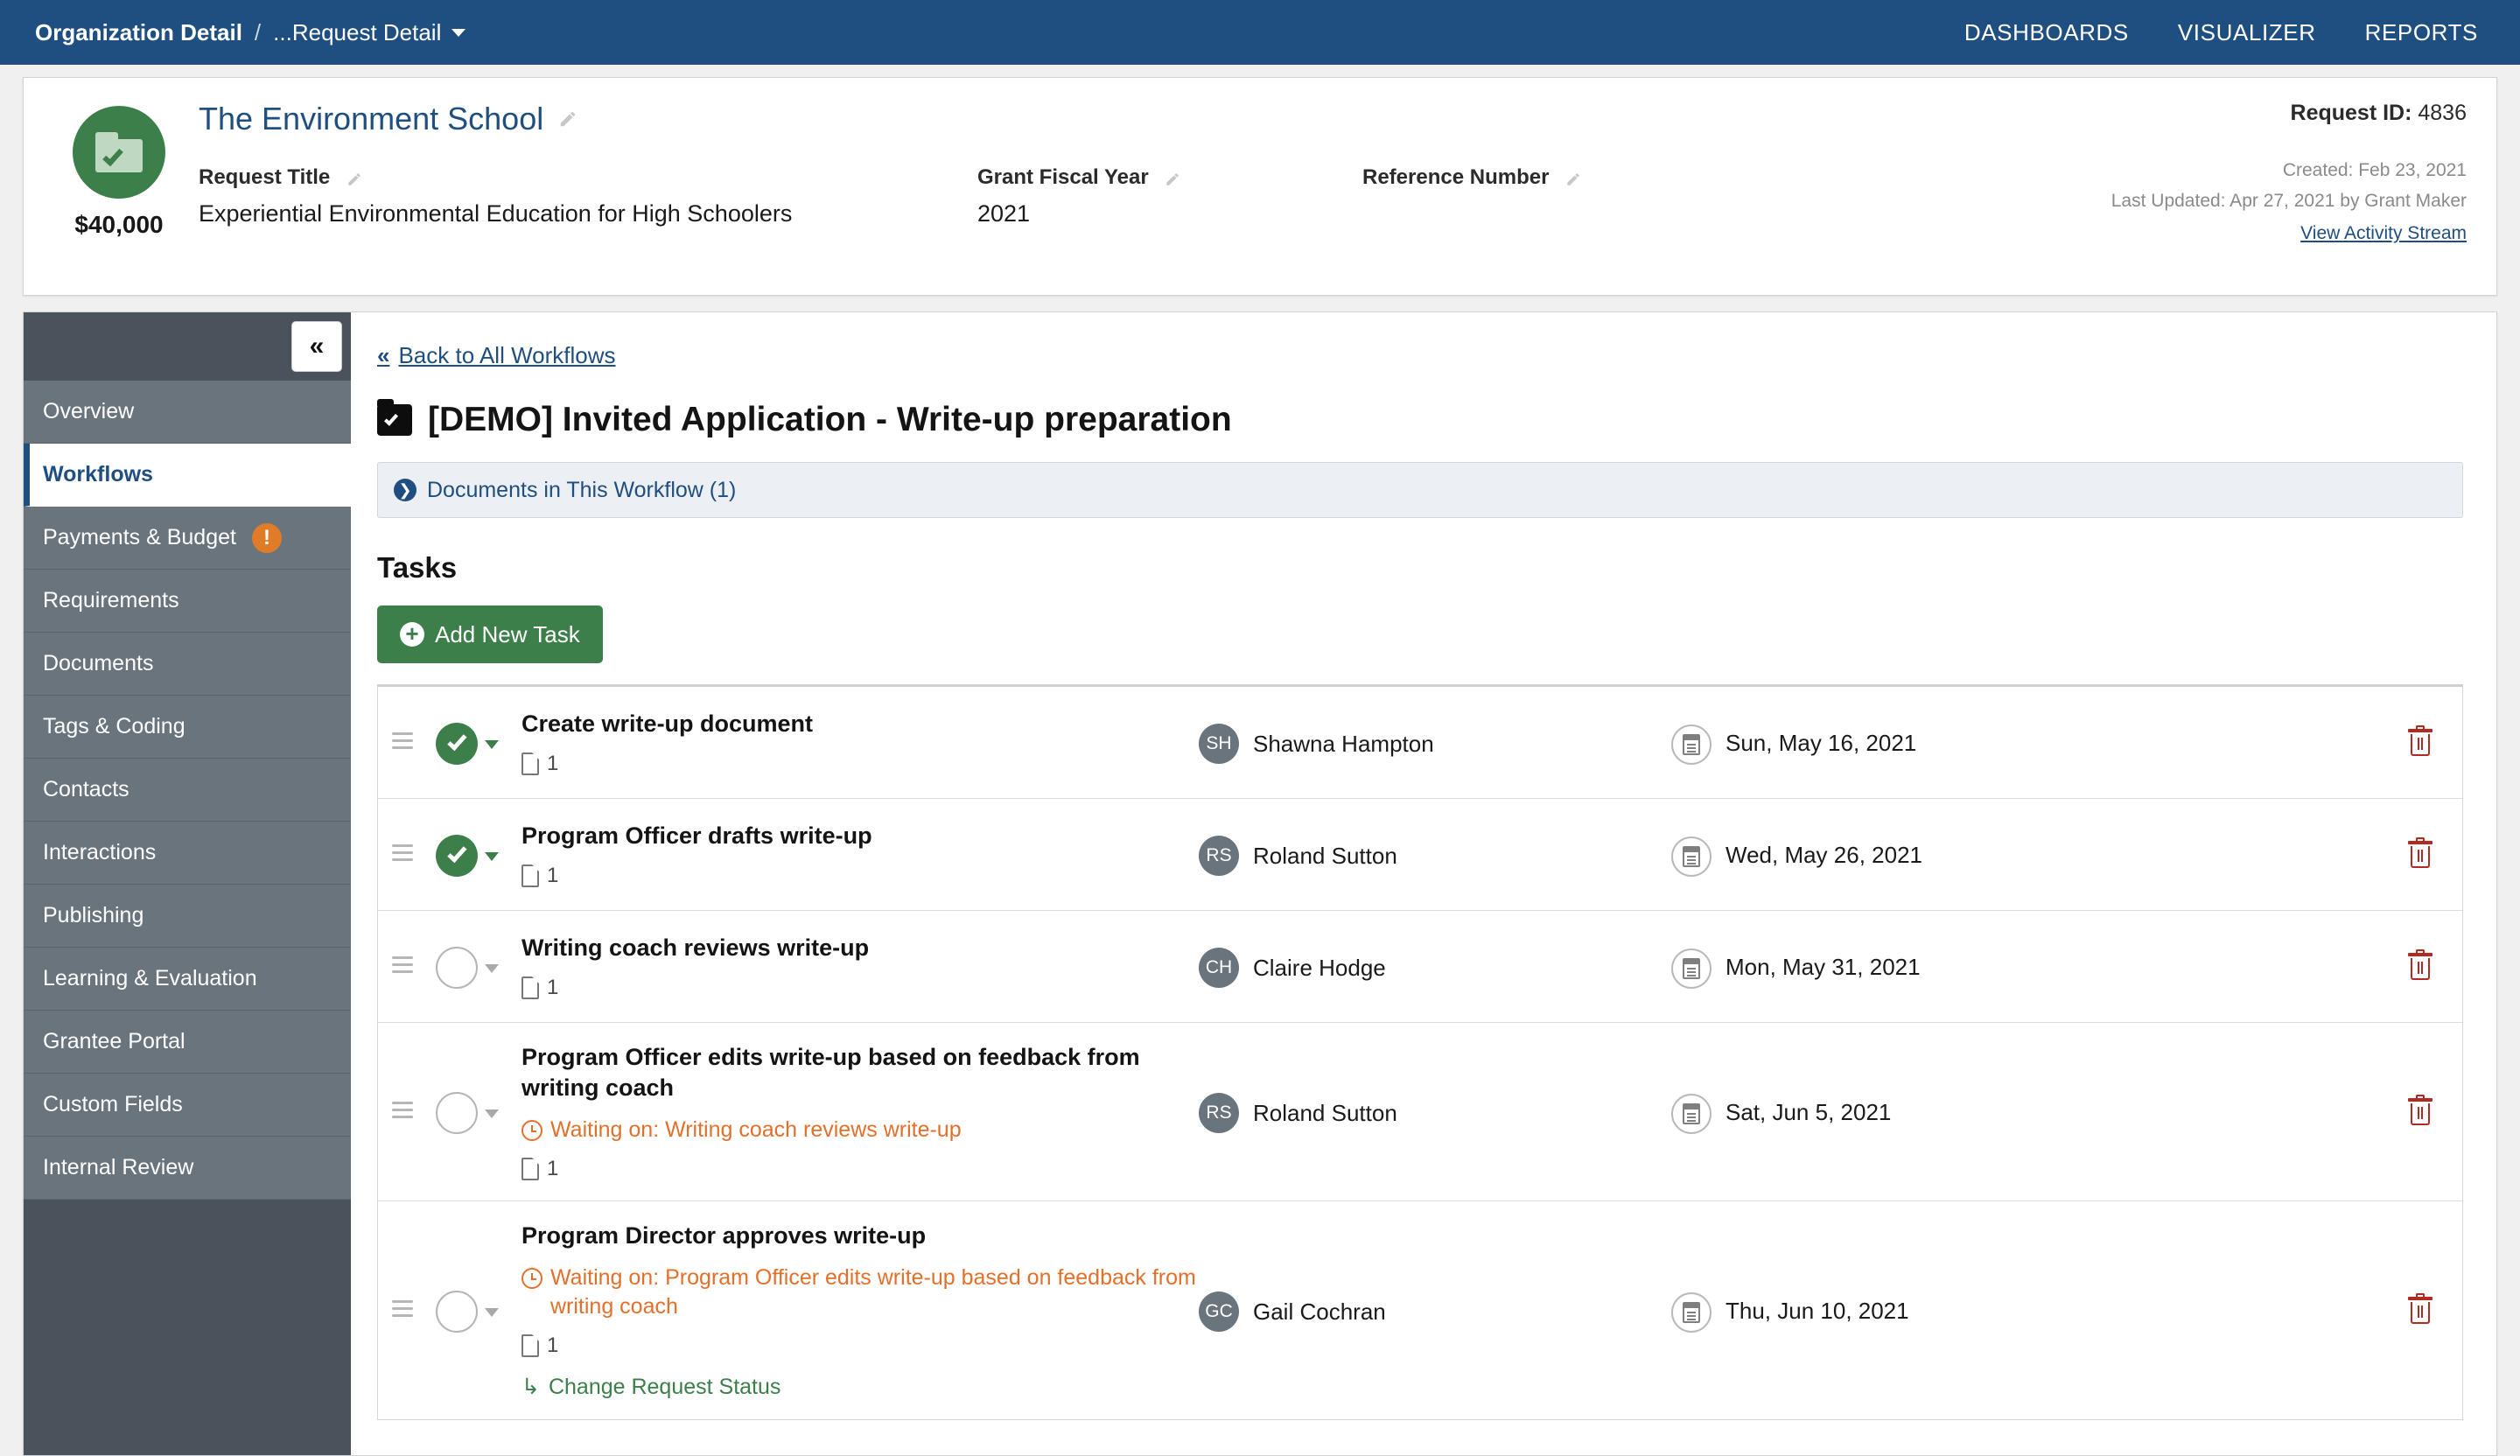 Image resolution: width=2520 pixels, height=1456 pixels. I want to click on task-due-date: Thu, Jun 10, 2021, so click(1933, 1311).